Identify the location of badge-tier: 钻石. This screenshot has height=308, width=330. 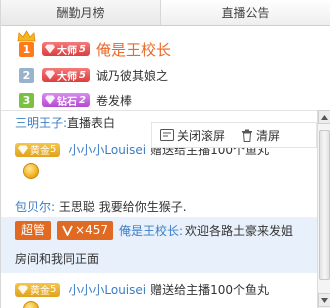
(67, 102).